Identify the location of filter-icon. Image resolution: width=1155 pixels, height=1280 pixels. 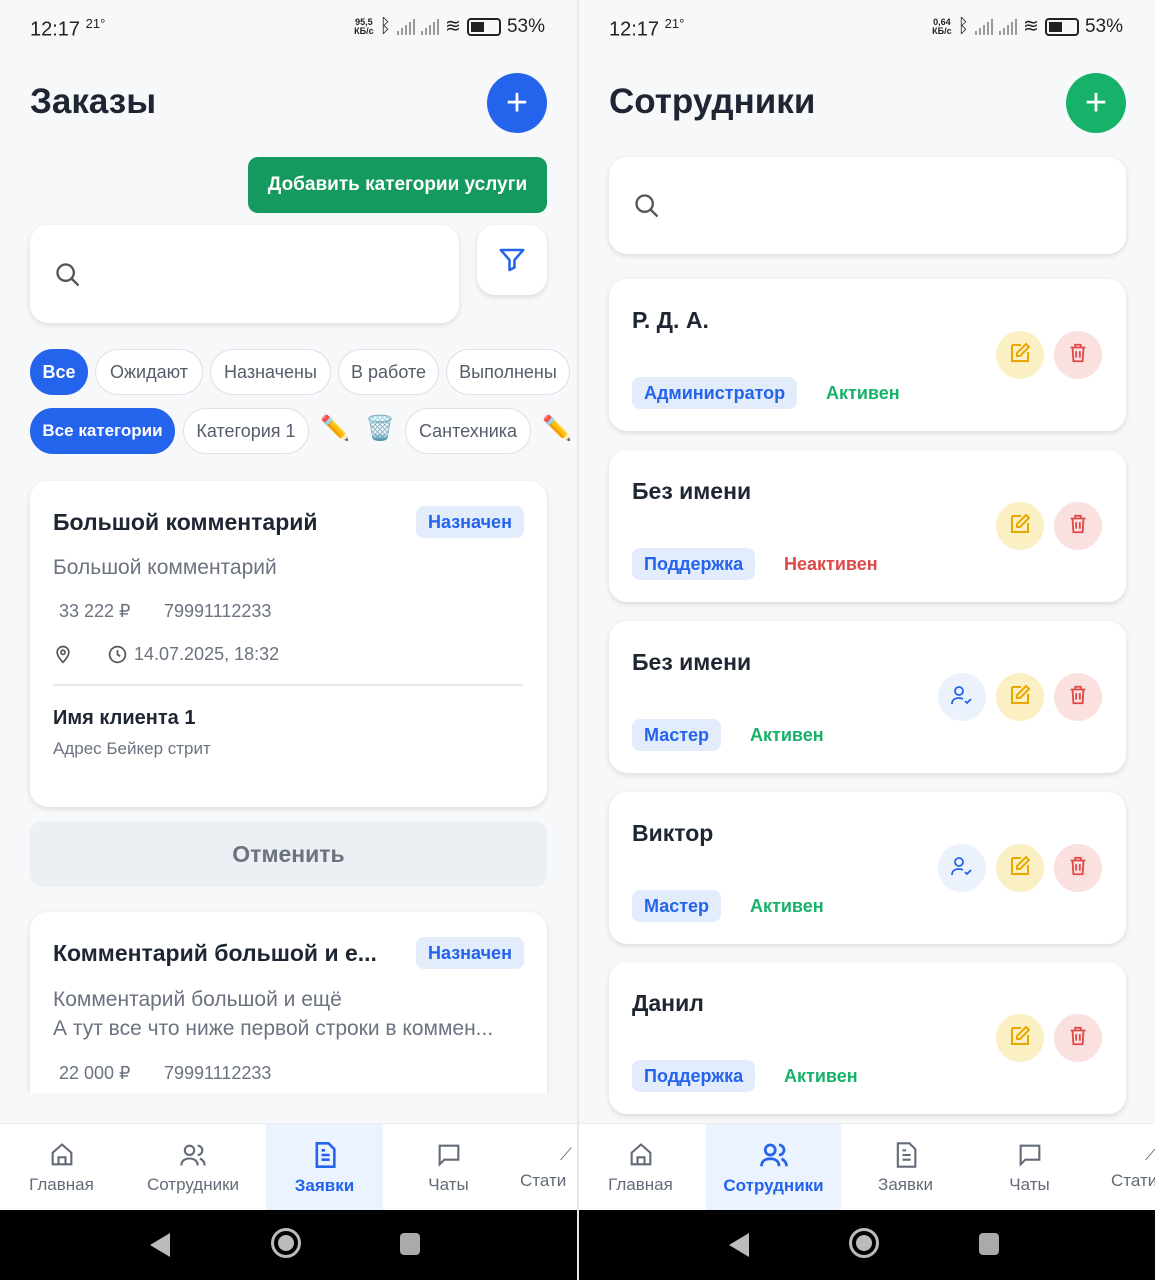
(512, 260).